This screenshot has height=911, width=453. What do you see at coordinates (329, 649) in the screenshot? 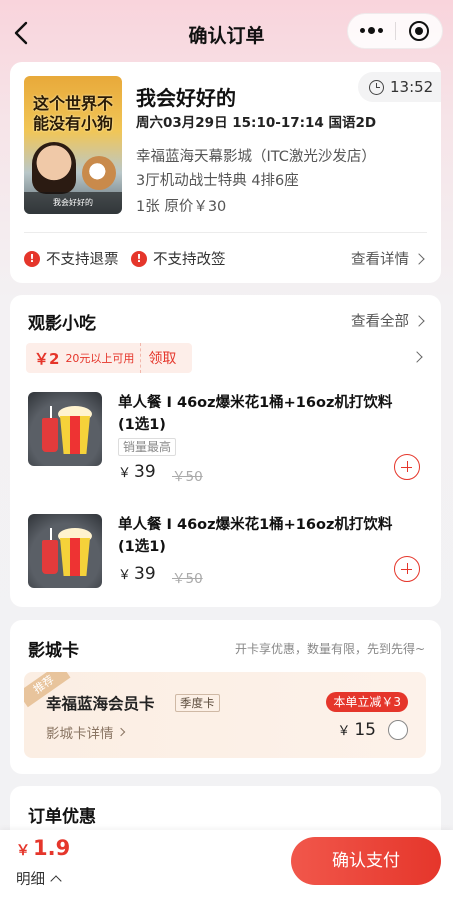
I see `cinema-card-tip: 开卡享优惠，数量有限，先到先得~` at bounding box center [329, 649].